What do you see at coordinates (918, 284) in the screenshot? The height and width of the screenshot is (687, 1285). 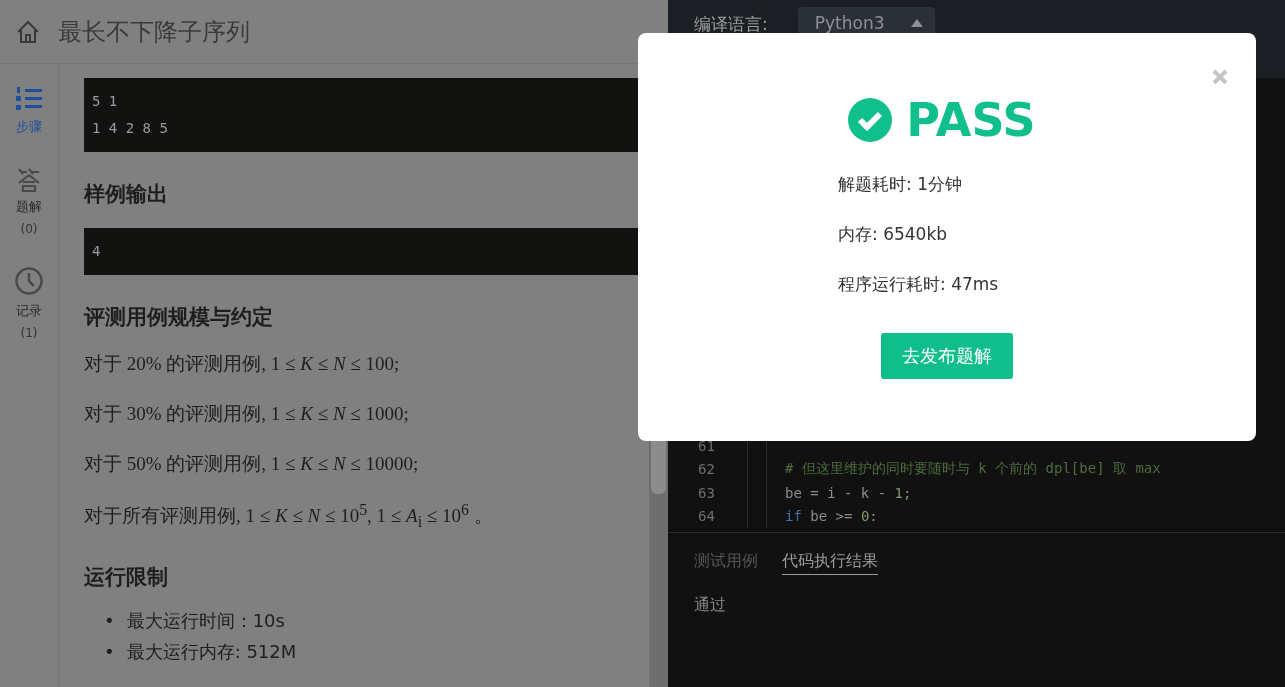 I see `stat-text: 程序运行耗时: 47ms` at bounding box center [918, 284].